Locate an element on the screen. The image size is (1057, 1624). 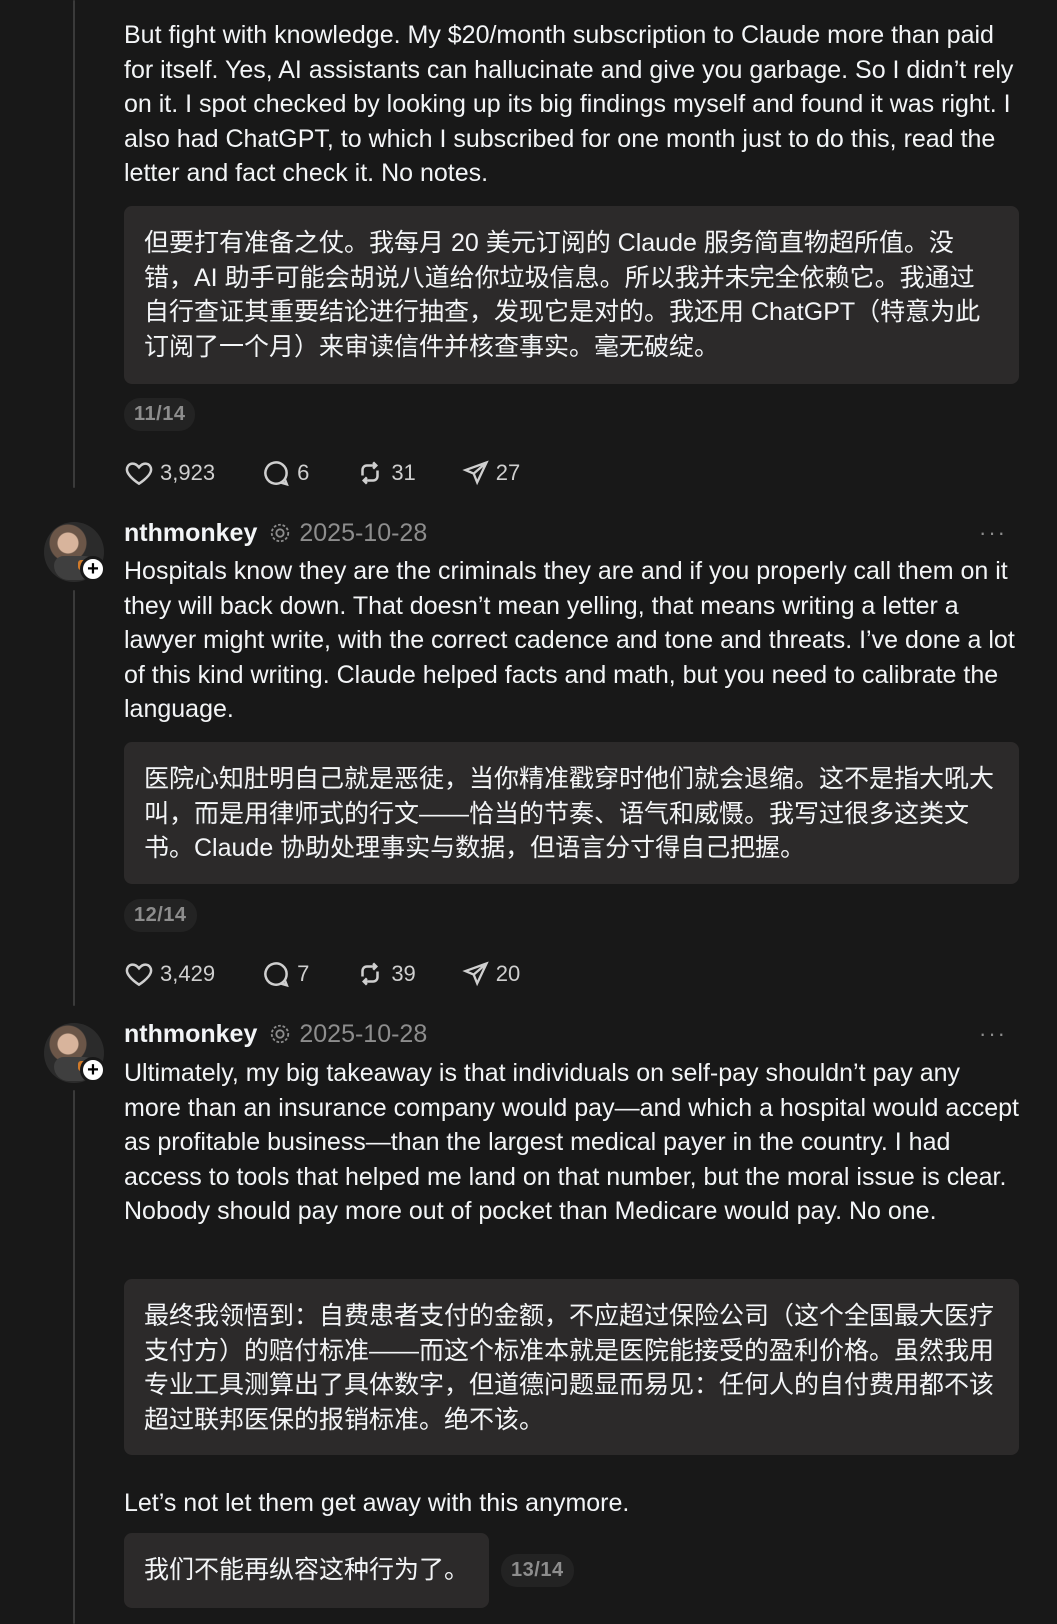
share-button: 20 is located at coordinates (491, 974).